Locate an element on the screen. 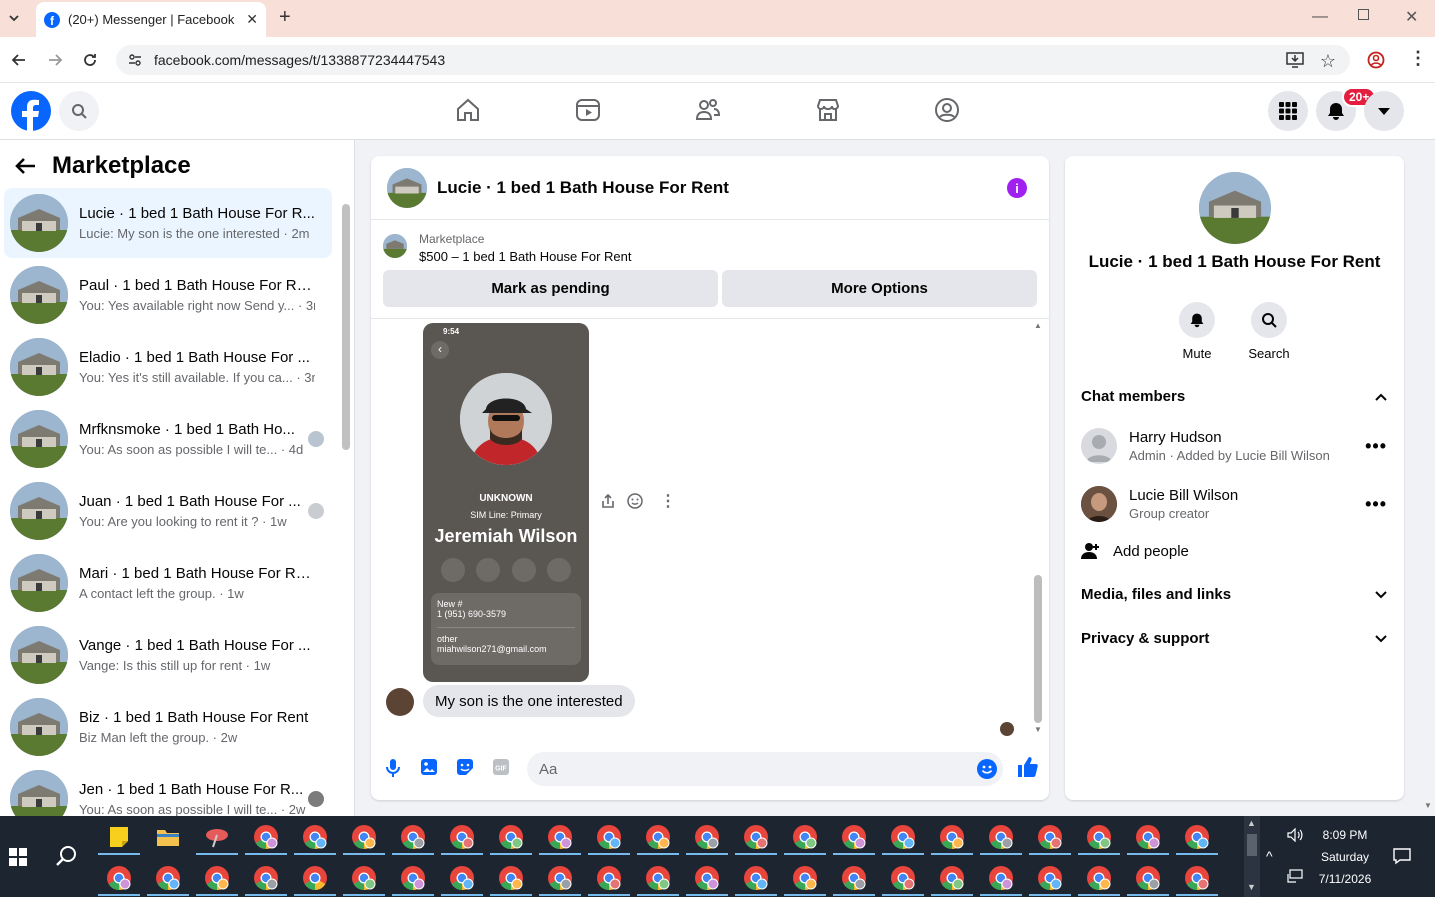  close-tab-icon: ✕ is located at coordinates (252, 19).